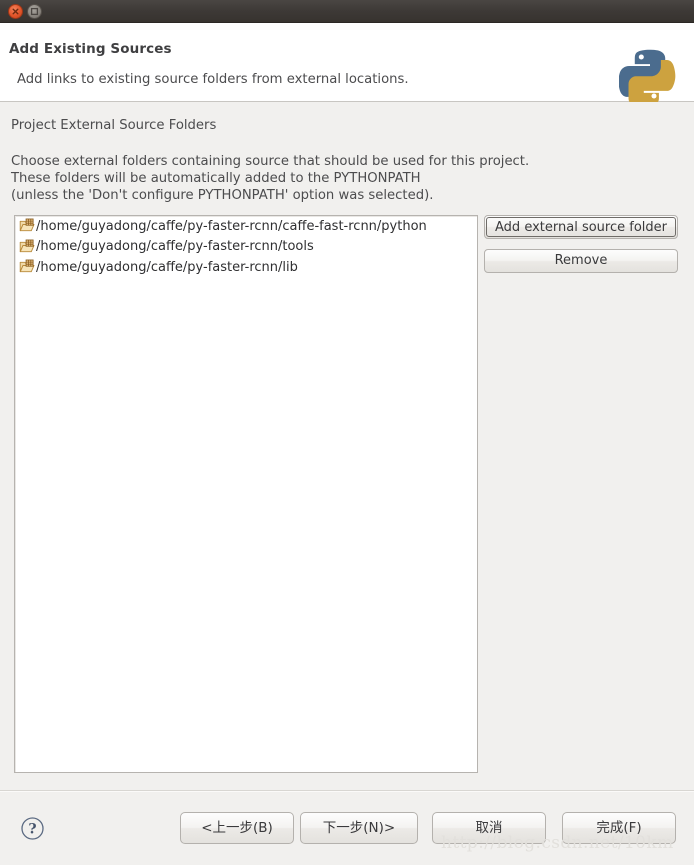  Describe the element at coordinates (15, 11) in the screenshot. I see `close-icon` at that location.